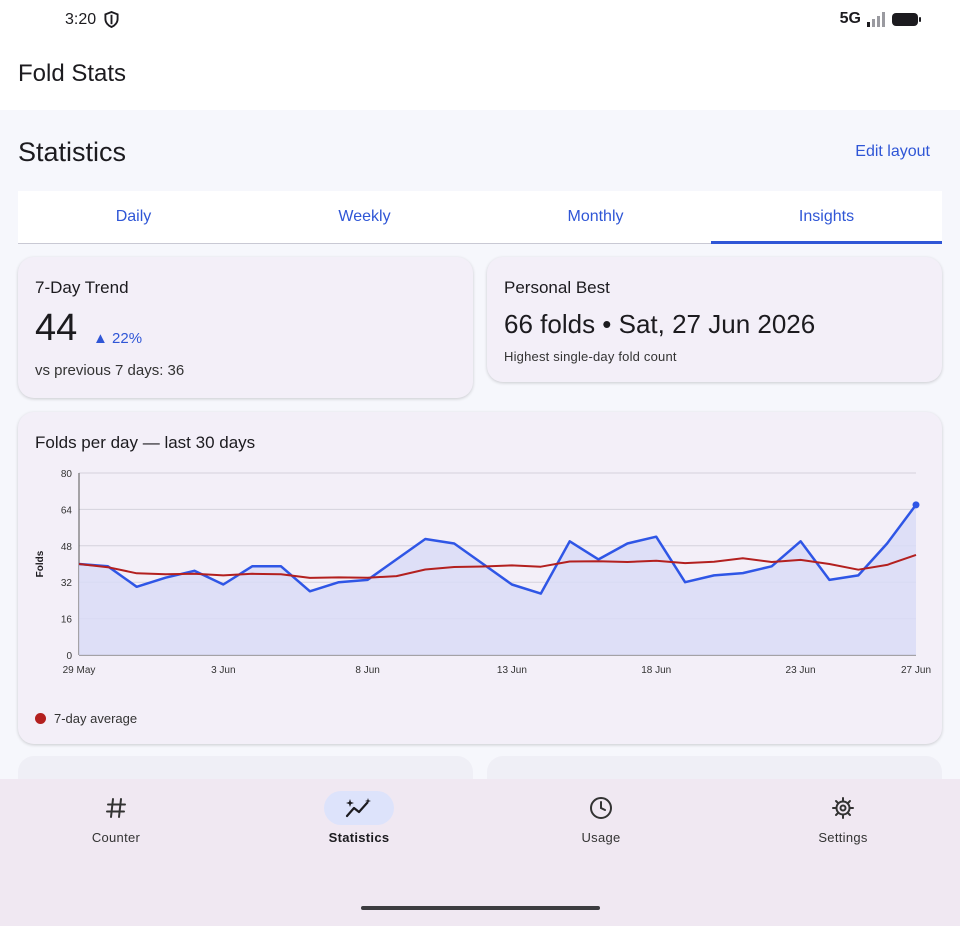 The image size is (960, 926). Describe the element at coordinates (359, 837) in the screenshot. I see `nav-statistics-label: Statistics` at that location.